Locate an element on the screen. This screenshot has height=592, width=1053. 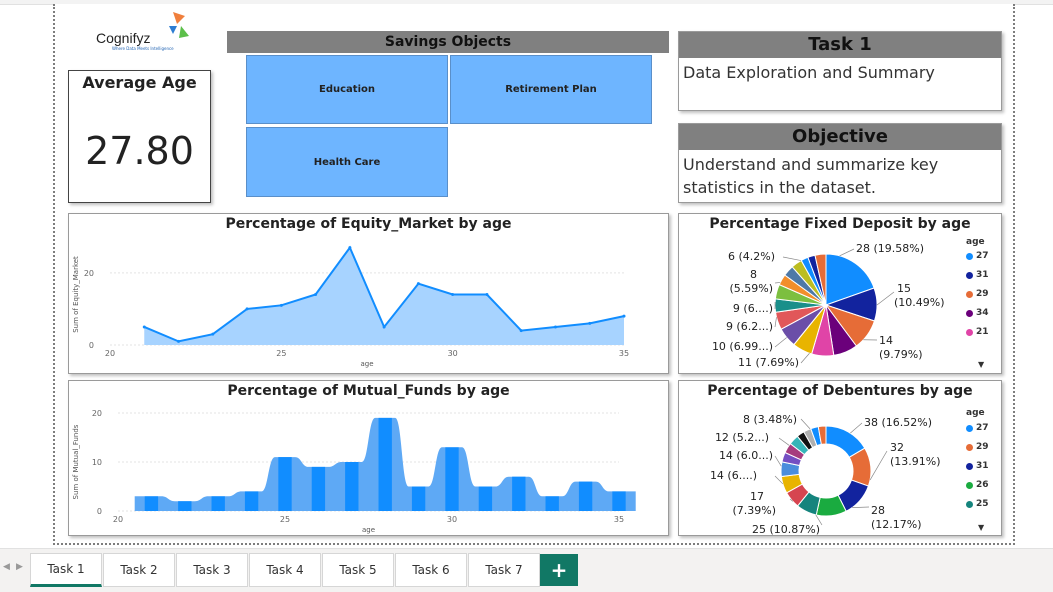
deb-legend-item: 25 is located at coordinates (977, 504).